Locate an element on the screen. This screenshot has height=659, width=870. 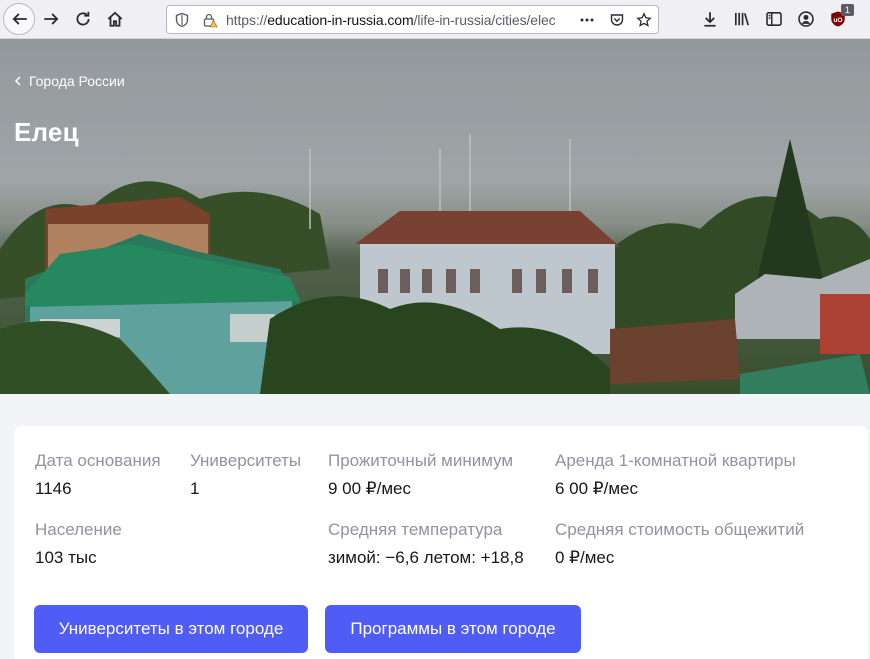
breadcrumb: Города России is located at coordinates (69, 81).